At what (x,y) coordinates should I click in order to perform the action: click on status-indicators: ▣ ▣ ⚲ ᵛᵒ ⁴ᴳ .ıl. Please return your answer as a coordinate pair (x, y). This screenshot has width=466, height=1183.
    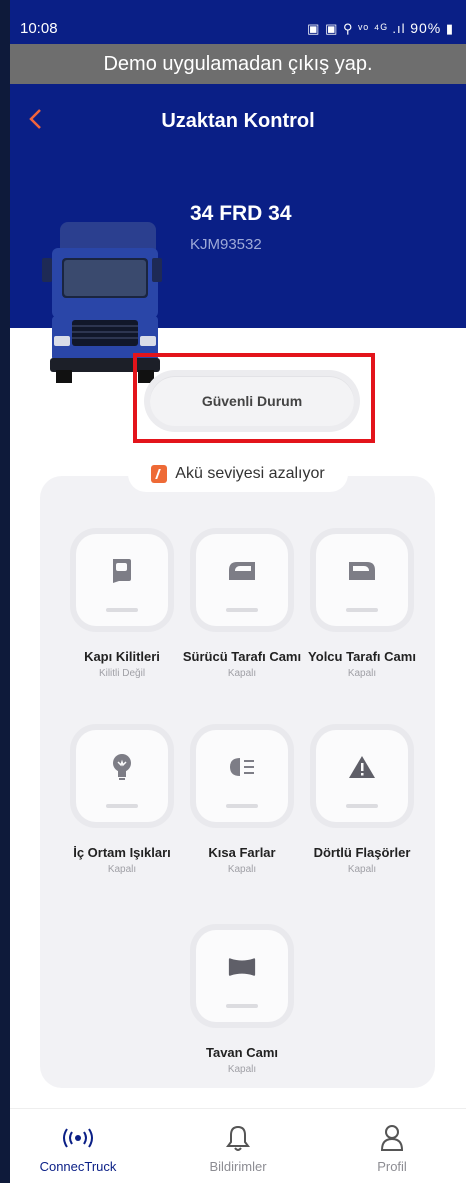
    Looking at the image, I should click on (356, 28).